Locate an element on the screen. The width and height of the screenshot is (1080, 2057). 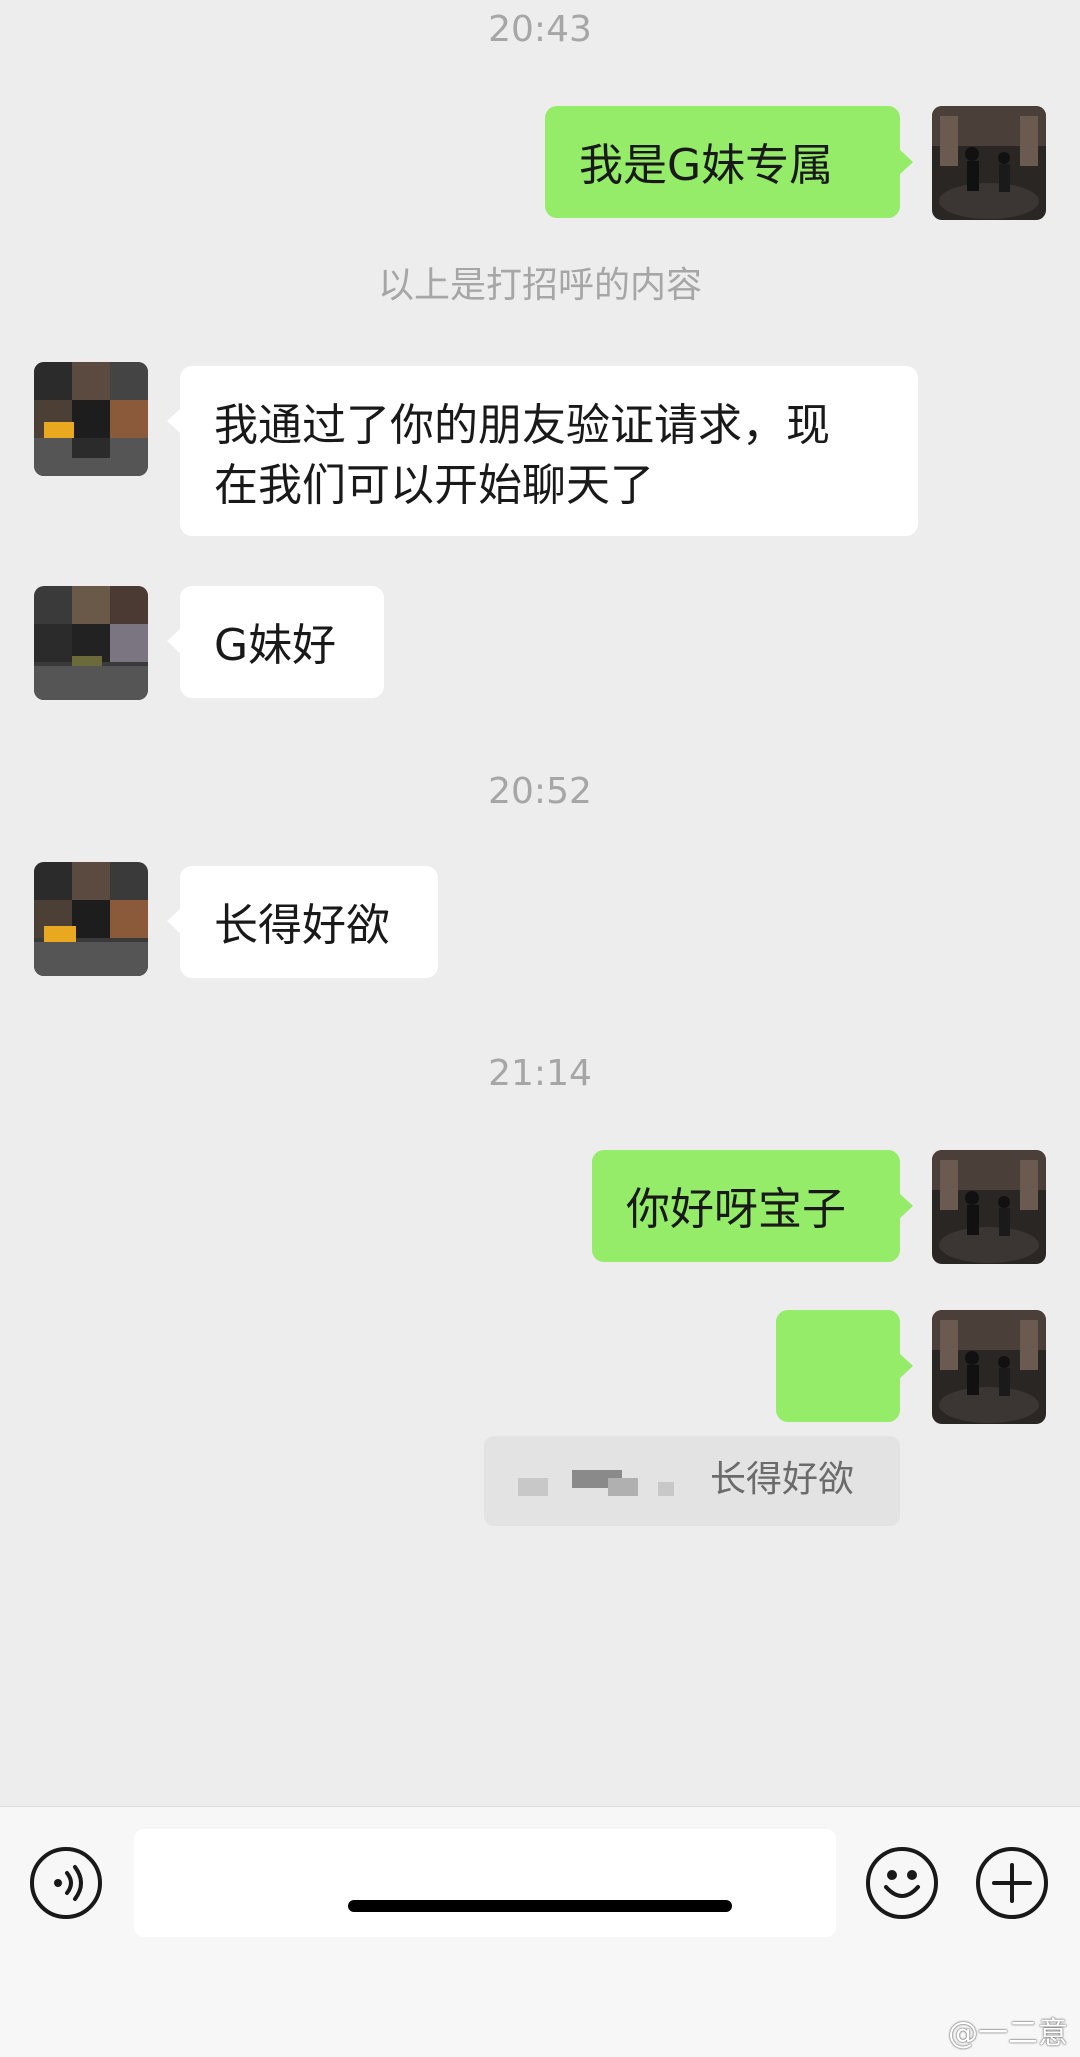
home-indicator is located at coordinates (540, 1906).